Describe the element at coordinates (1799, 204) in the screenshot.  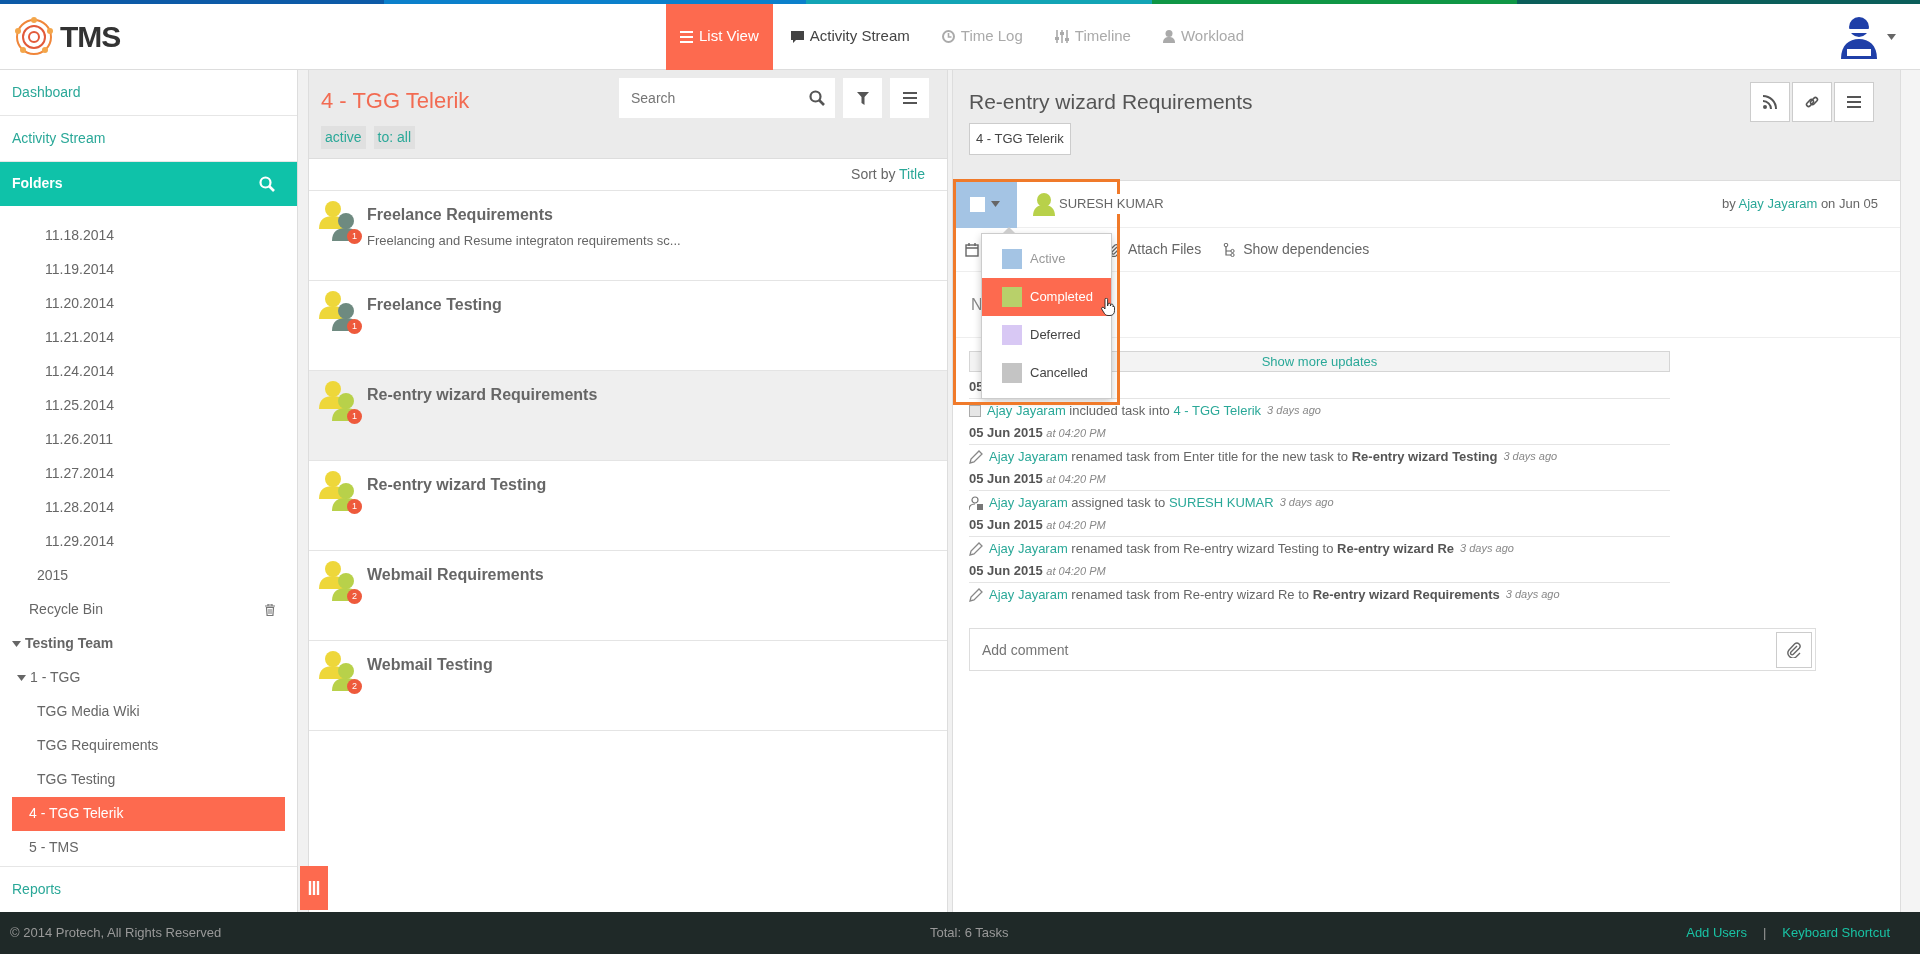
I see `author-text: by Ajay Jayaram on Jun 05` at that location.